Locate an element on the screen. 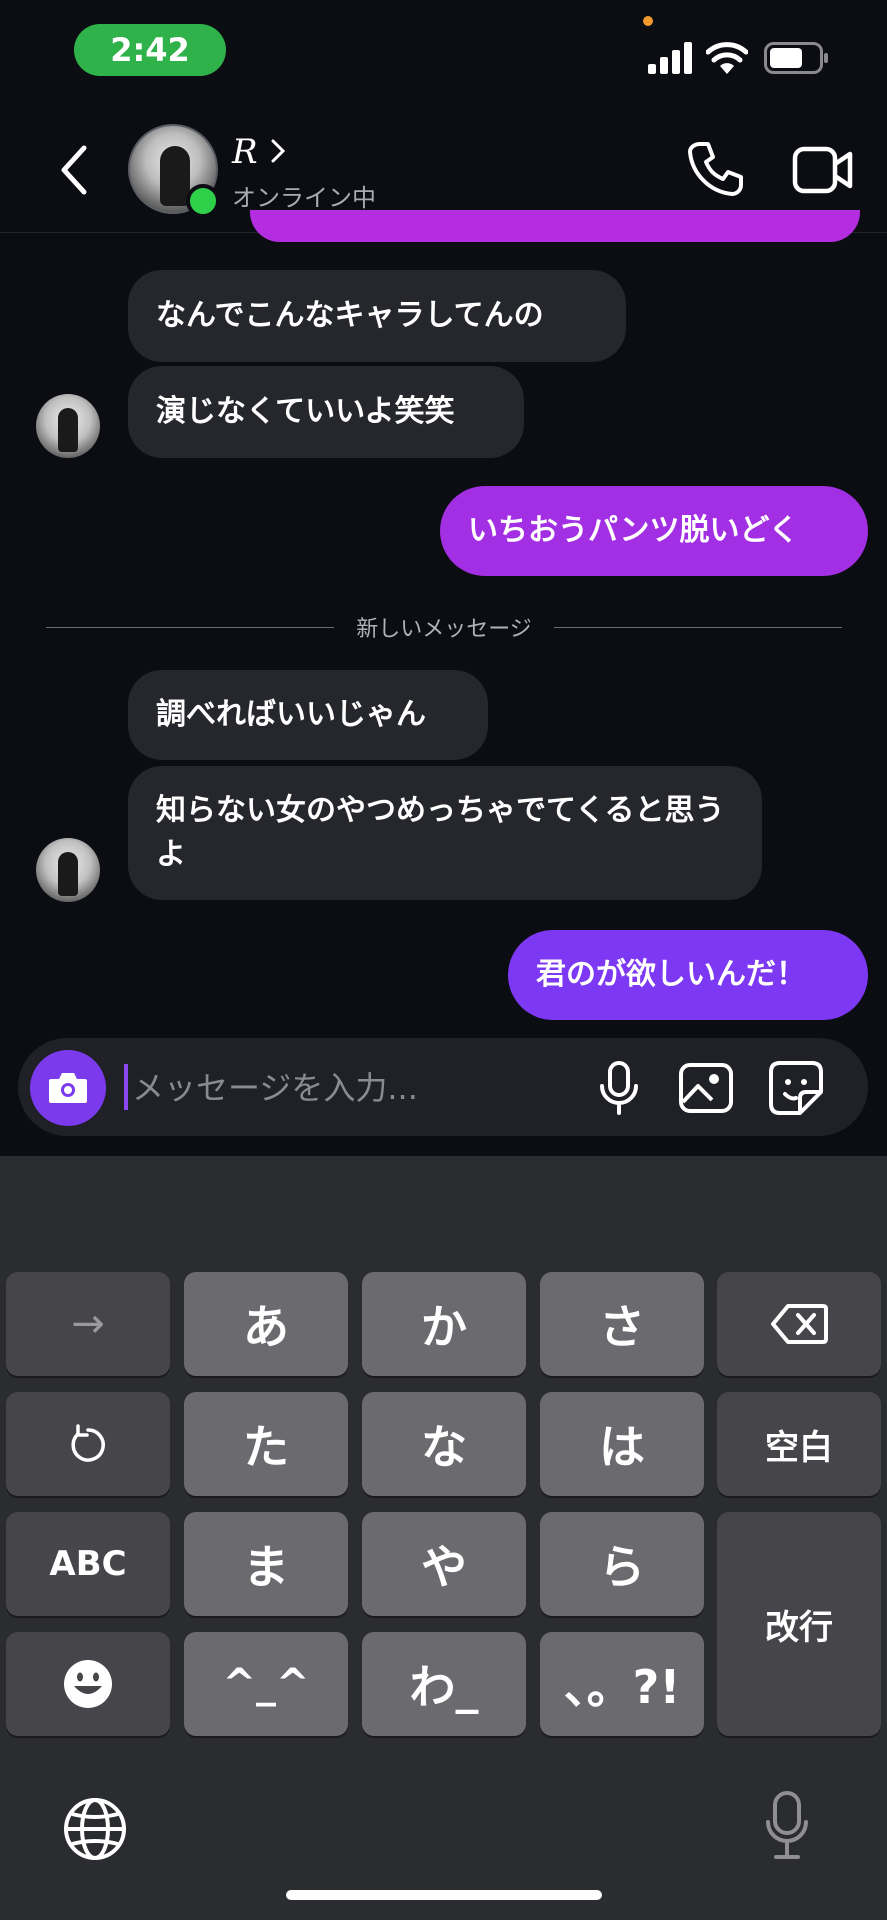 The image size is (887, 1920). key-label: → is located at coordinates (88, 1324).